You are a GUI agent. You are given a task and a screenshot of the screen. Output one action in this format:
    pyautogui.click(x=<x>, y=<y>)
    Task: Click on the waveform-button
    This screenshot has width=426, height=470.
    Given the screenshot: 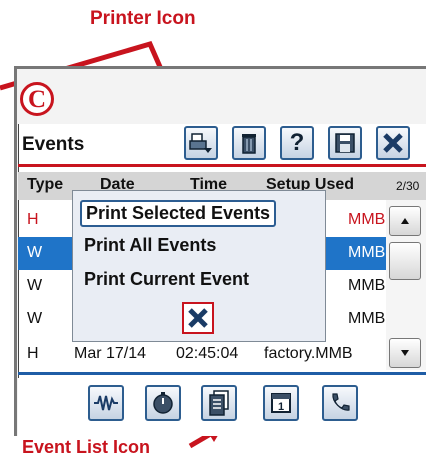 What is the action you would take?
    pyautogui.click(x=106, y=403)
    